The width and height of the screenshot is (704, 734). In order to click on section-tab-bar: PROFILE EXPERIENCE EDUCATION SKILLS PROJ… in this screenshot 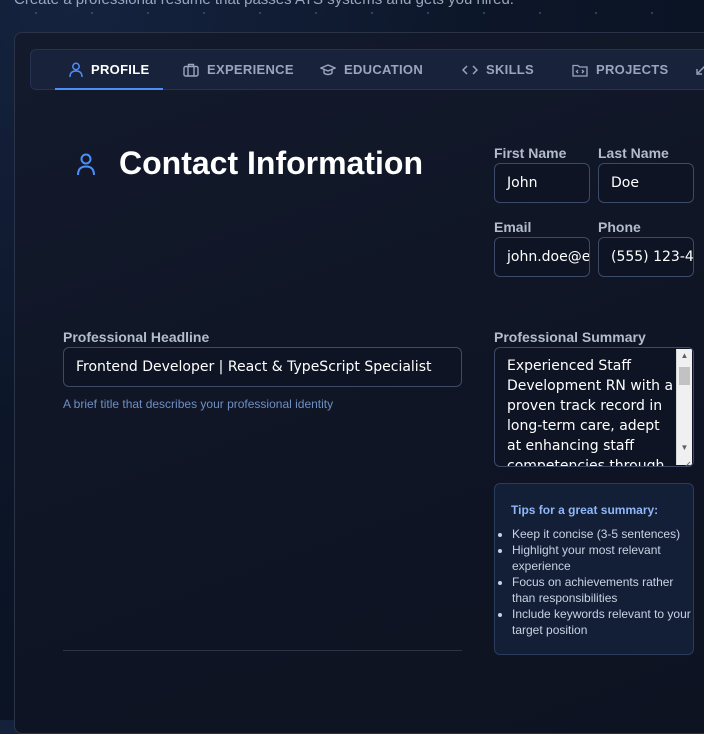, I will do `click(367, 69)`.